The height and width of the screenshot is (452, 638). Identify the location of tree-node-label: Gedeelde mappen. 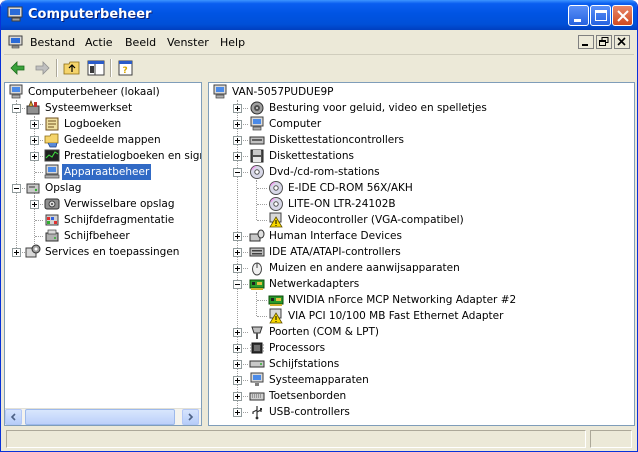
(112, 140).